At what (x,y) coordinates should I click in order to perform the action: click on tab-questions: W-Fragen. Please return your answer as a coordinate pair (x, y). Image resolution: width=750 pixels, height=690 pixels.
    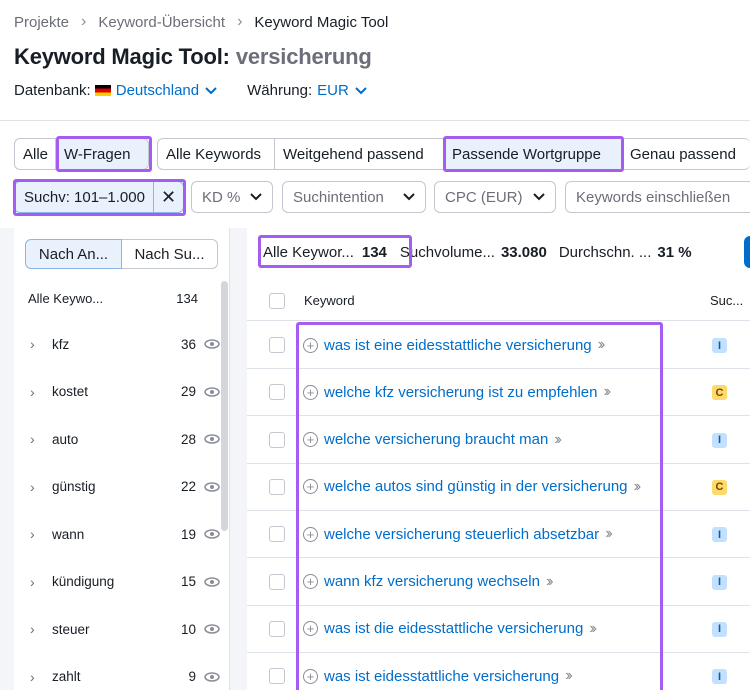
    Looking at the image, I should click on (102, 154).